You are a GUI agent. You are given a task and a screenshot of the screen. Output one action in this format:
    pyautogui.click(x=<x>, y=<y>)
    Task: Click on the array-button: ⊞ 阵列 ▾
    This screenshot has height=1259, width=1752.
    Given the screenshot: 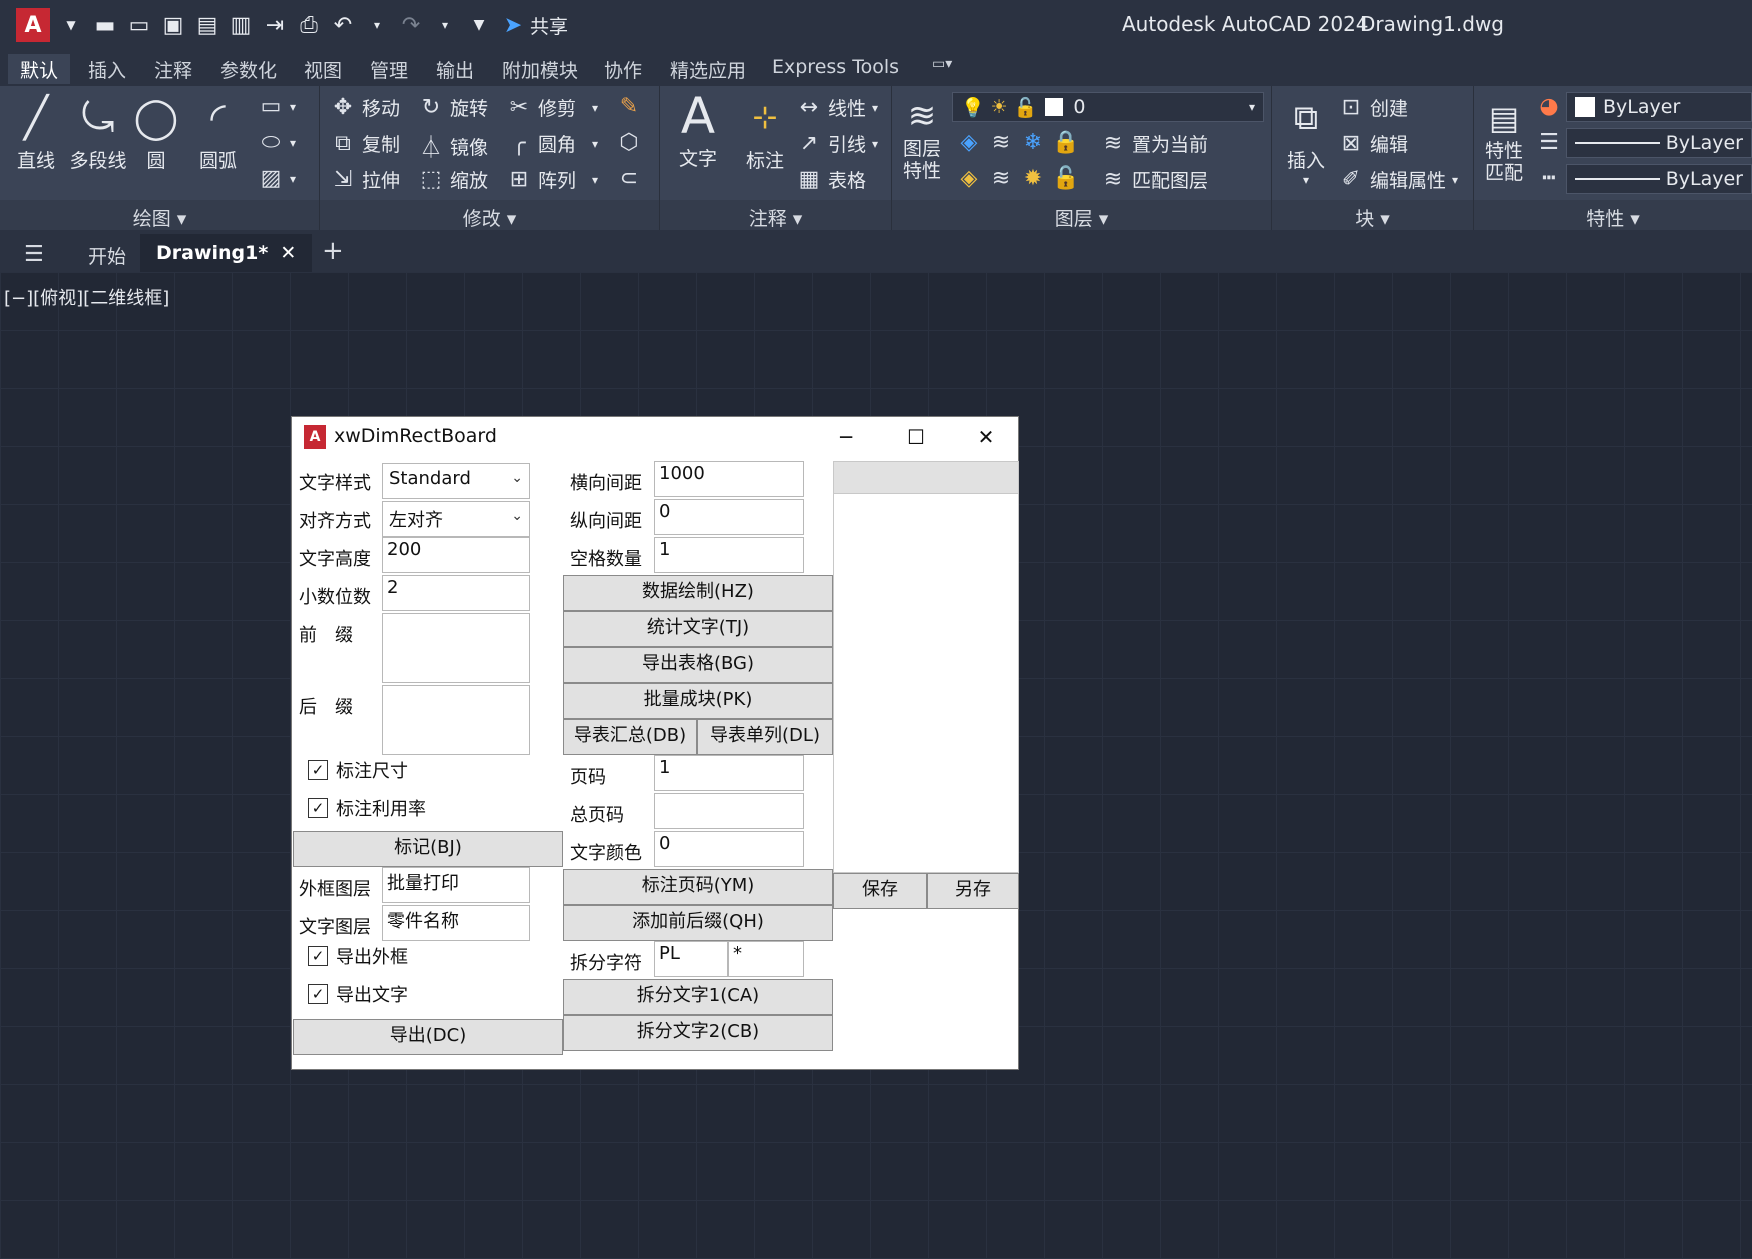 What is the action you would take?
    pyautogui.click(x=552, y=179)
    